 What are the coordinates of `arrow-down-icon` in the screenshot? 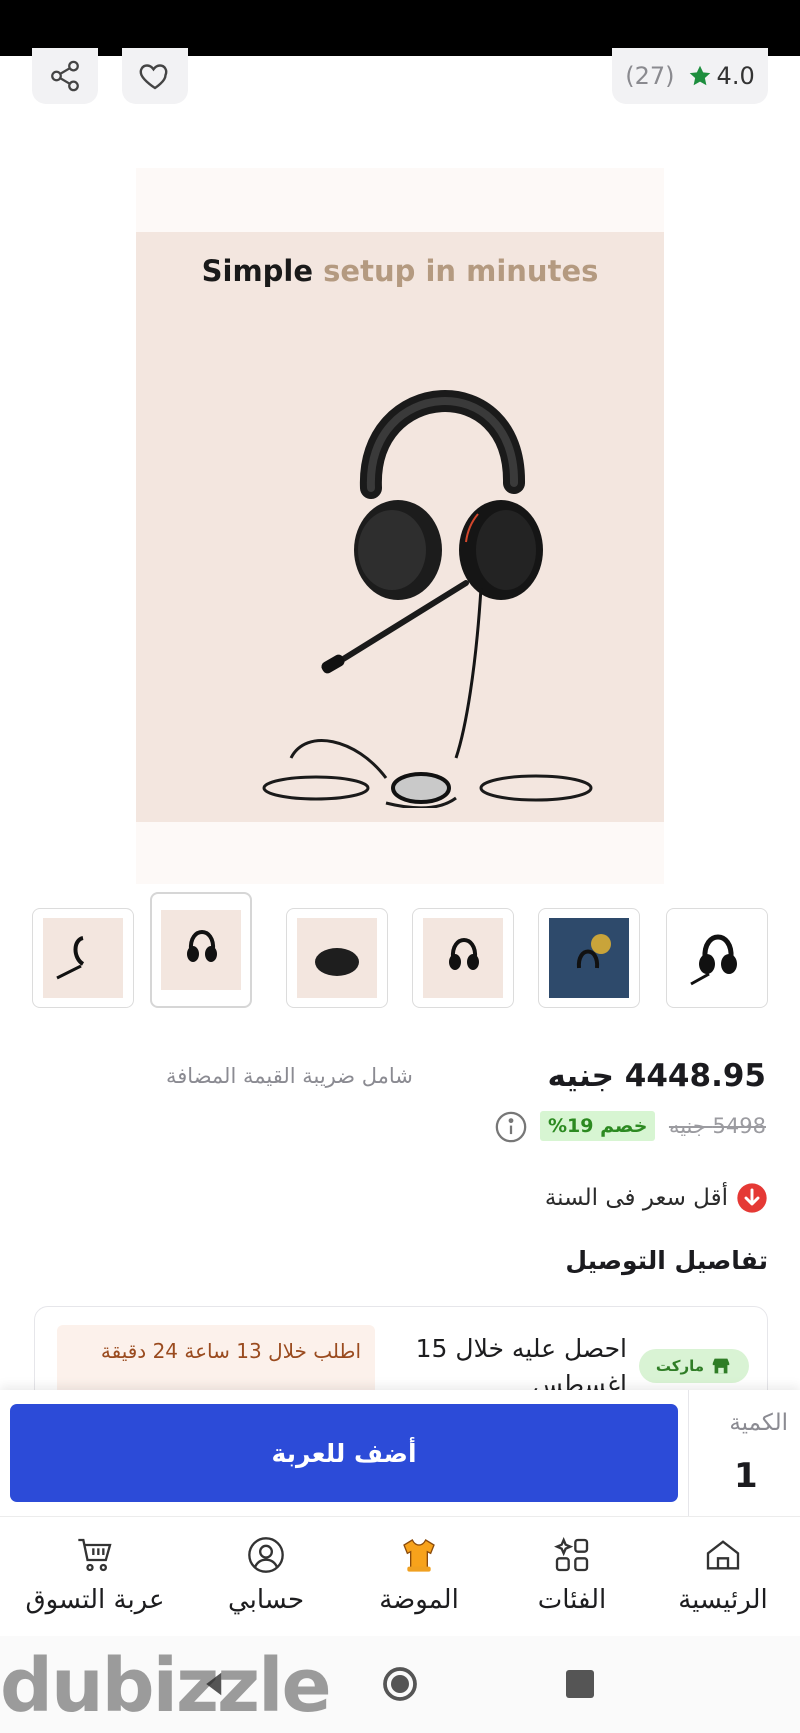 It's located at (752, 1198).